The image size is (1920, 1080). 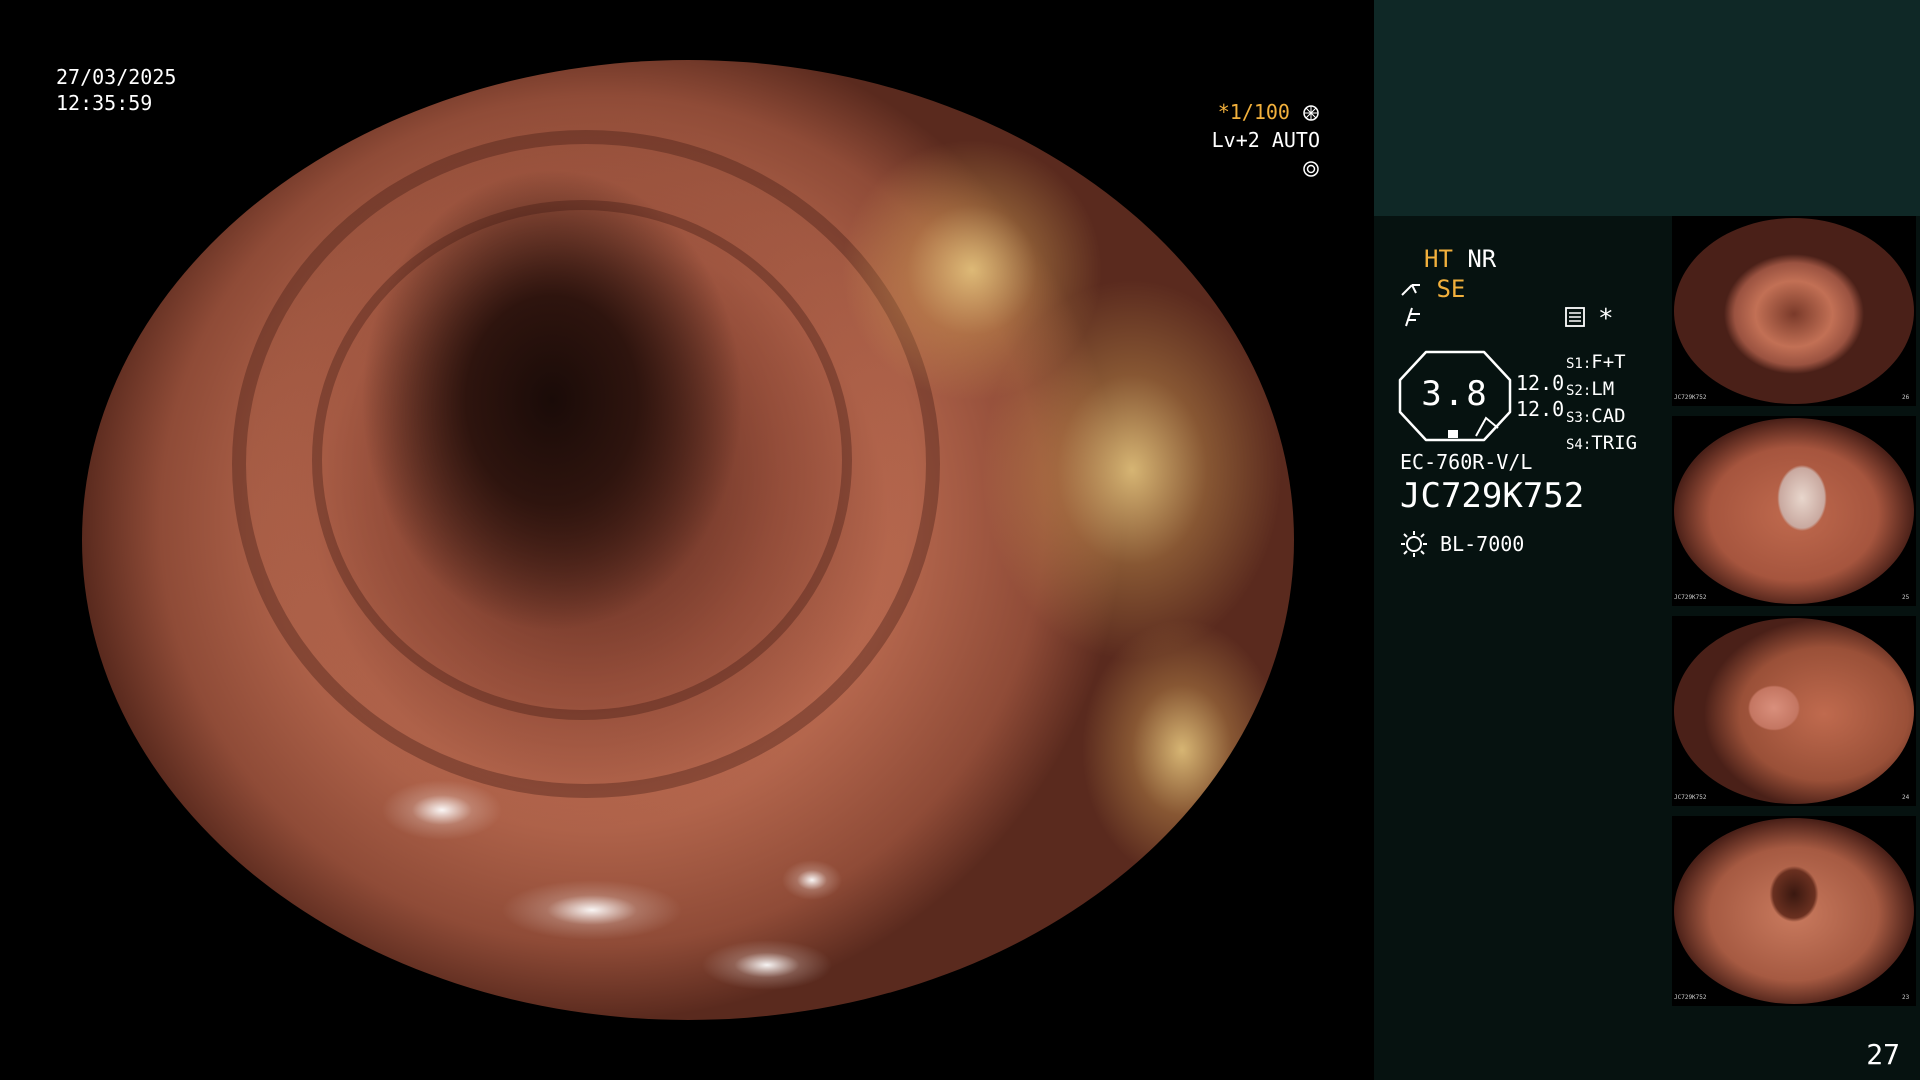 I want to click on lamp-icon, so click(x=1420, y=544).